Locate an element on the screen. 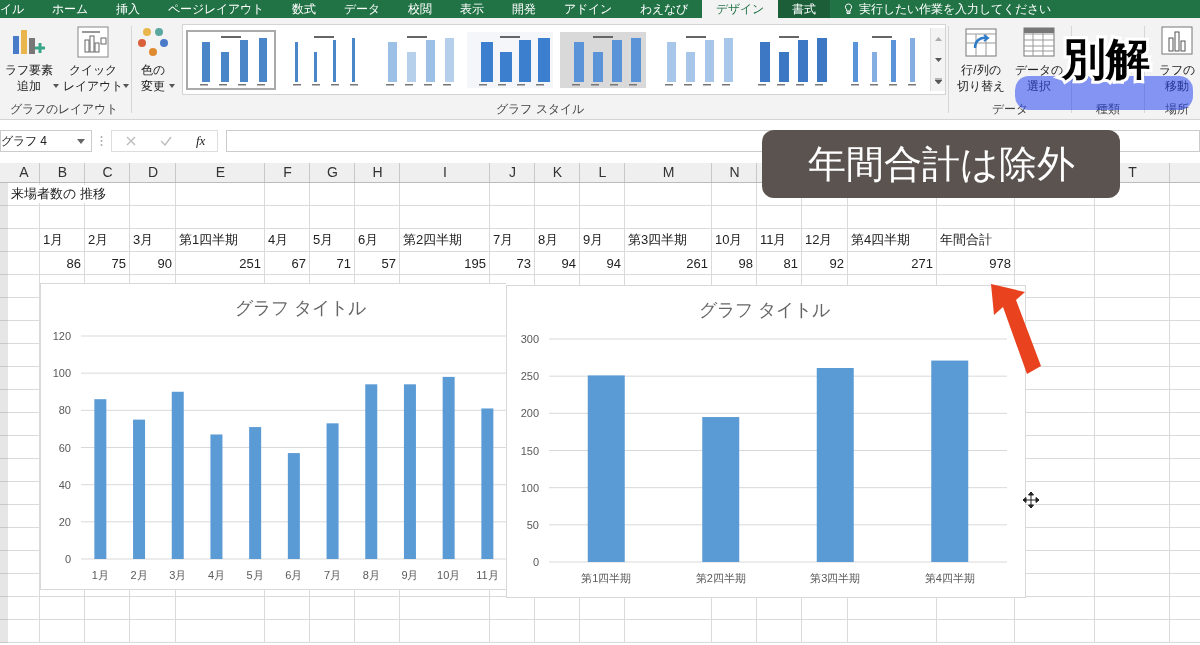 The height and width of the screenshot is (645, 1200). move-cursor-icon is located at coordinates (1031, 500).